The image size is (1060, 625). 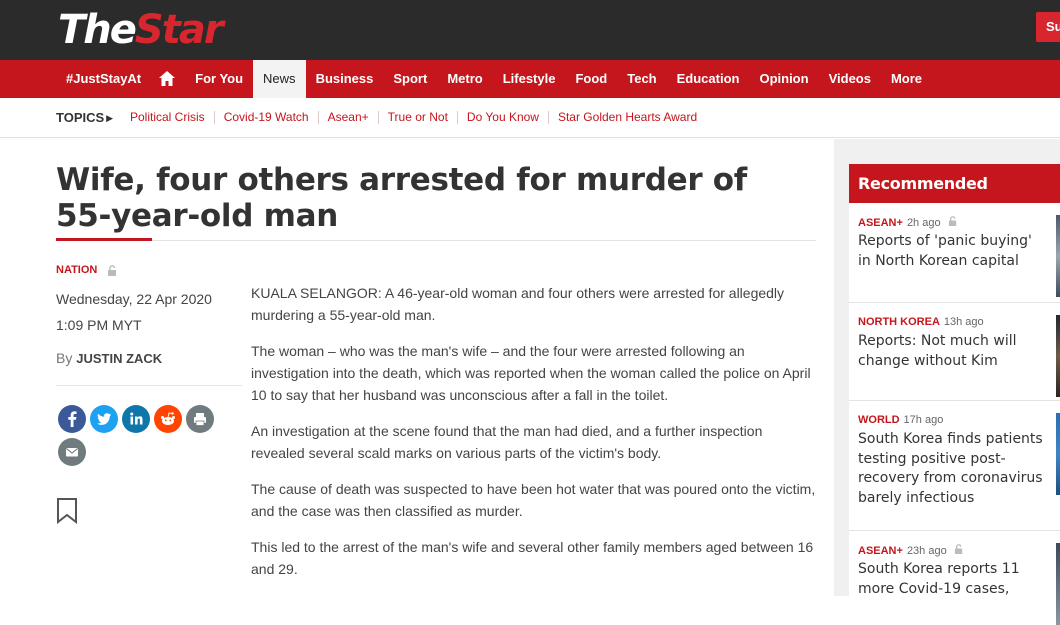 I want to click on topics-label: TOPICS ▶, so click(x=84, y=117).